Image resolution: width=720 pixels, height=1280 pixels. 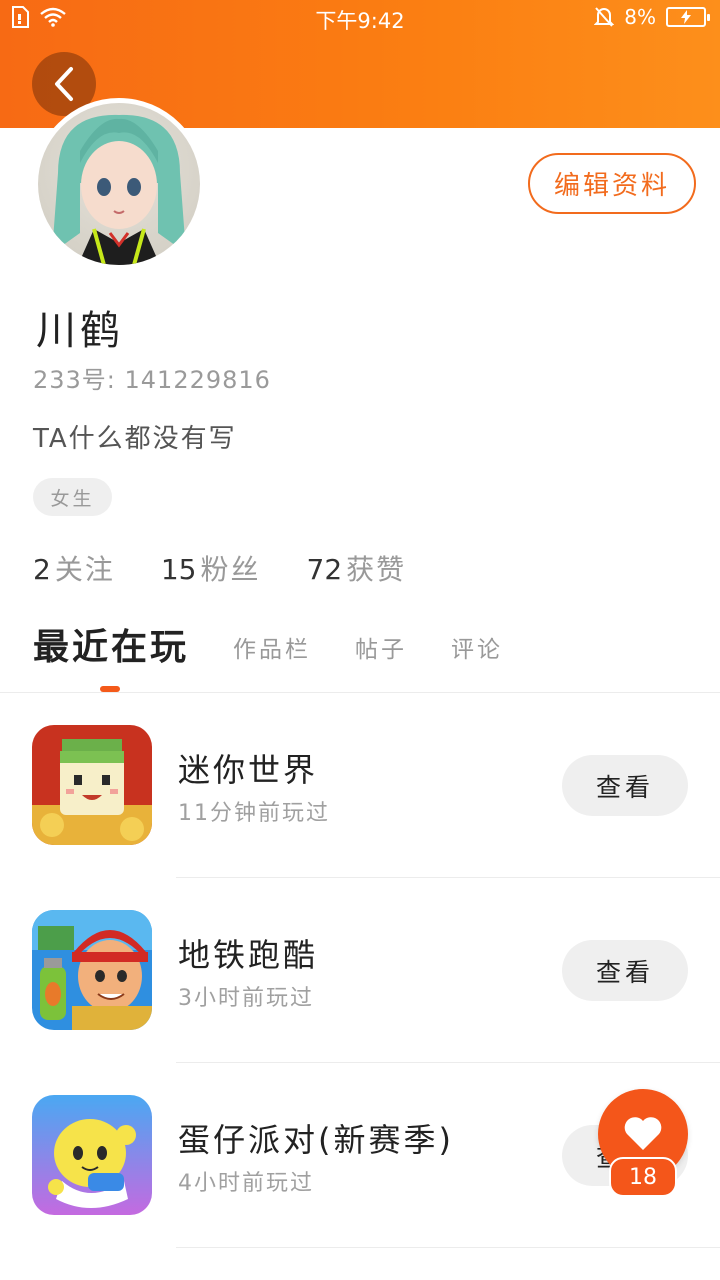 I want to click on stat-likes: 72 获赞, so click(x=357, y=568).